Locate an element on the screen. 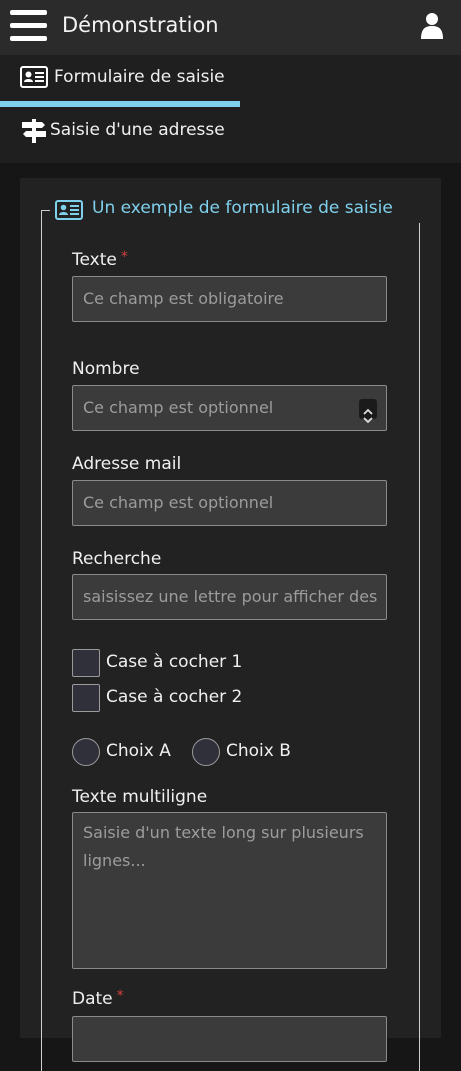  checkbox-1-label: Case à cocher 1 is located at coordinates (174, 662).